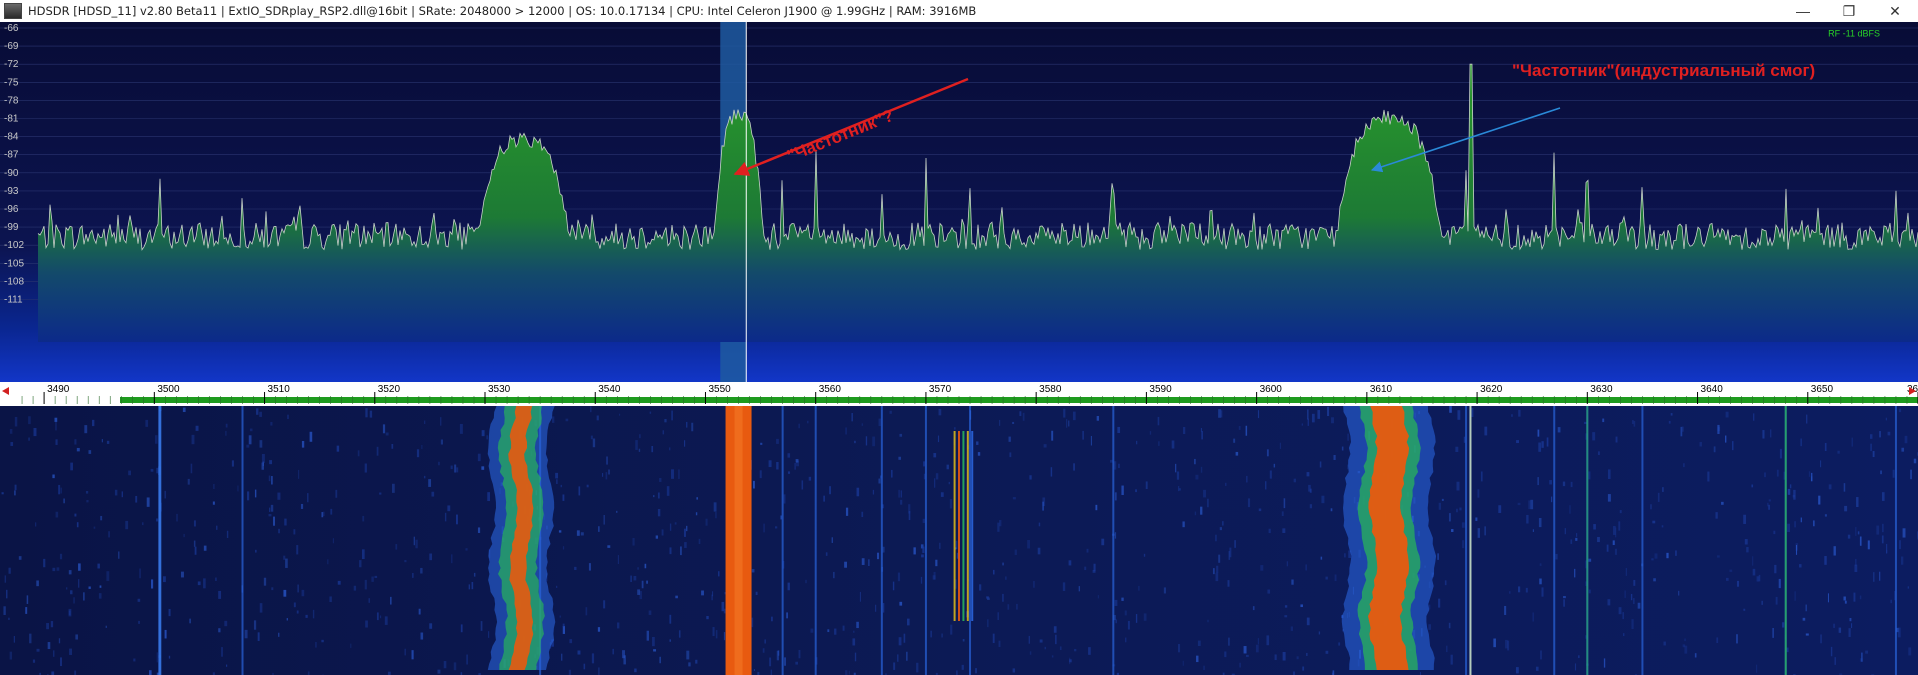 The width and height of the screenshot is (1918, 675). Describe the element at coordinates (11, 209) in the screenshot. I see `db-label: -96` at that location.